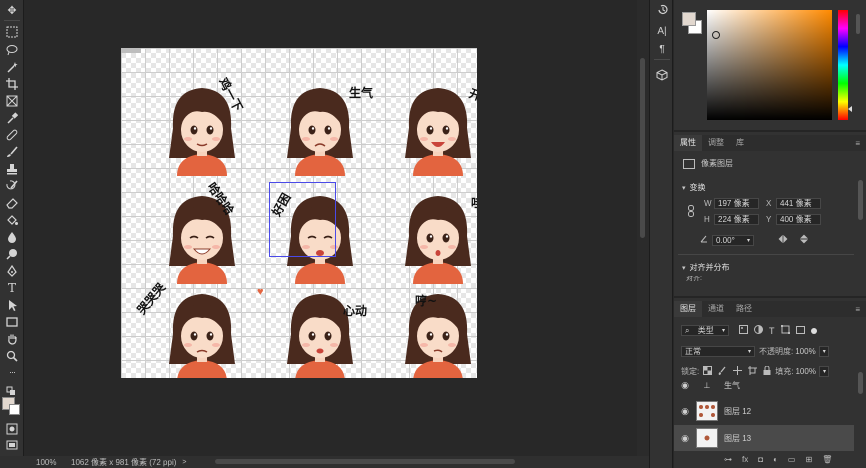 Image resolution: width=866 pixels, height=468 pixels. Describe the element at coordinates (728, 459) in the screenshot. I see `link-layers-icon: ⊶` at that location.